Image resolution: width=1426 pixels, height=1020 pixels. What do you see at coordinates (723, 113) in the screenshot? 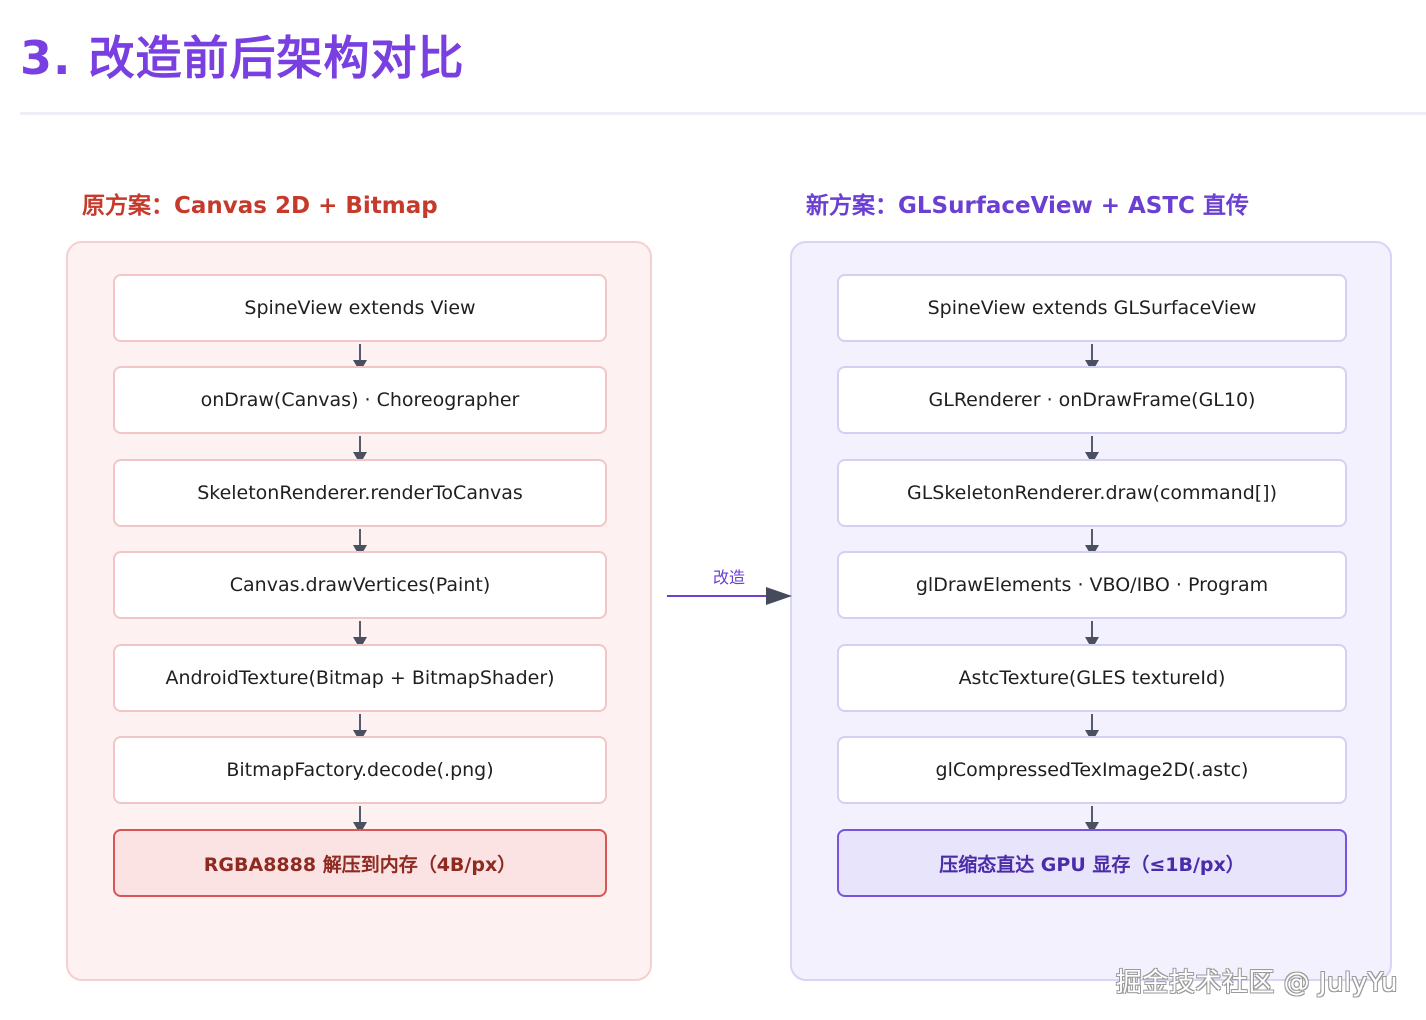
I see `title-divider` at bounding box center [723, 113].